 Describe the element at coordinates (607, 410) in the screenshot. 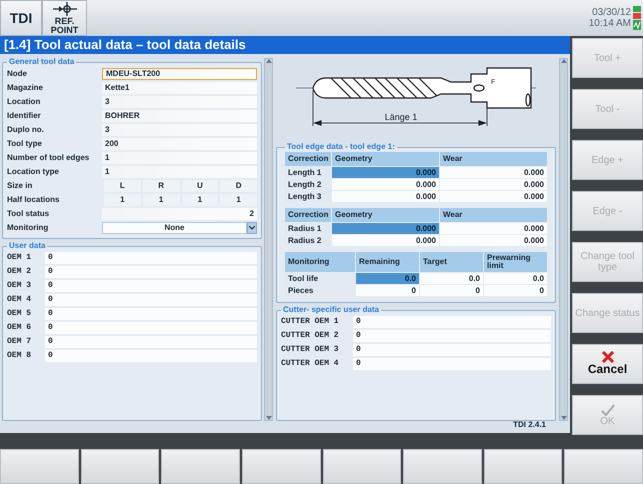

I see `check-icon` at that location.